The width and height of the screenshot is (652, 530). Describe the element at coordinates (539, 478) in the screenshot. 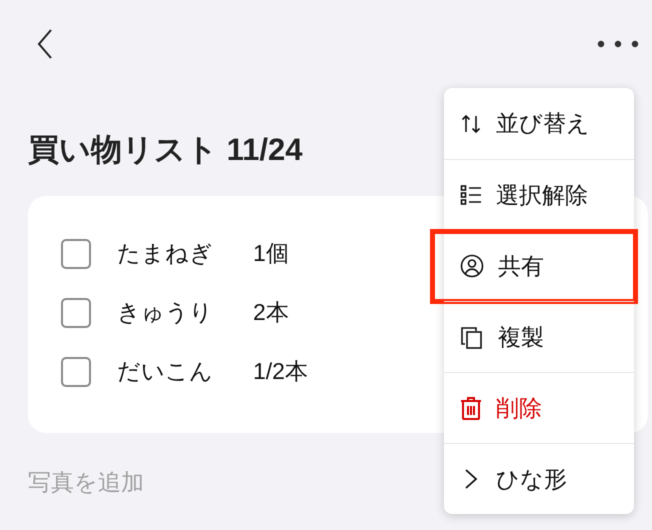

I see `menu-item: ひな形` at that location.